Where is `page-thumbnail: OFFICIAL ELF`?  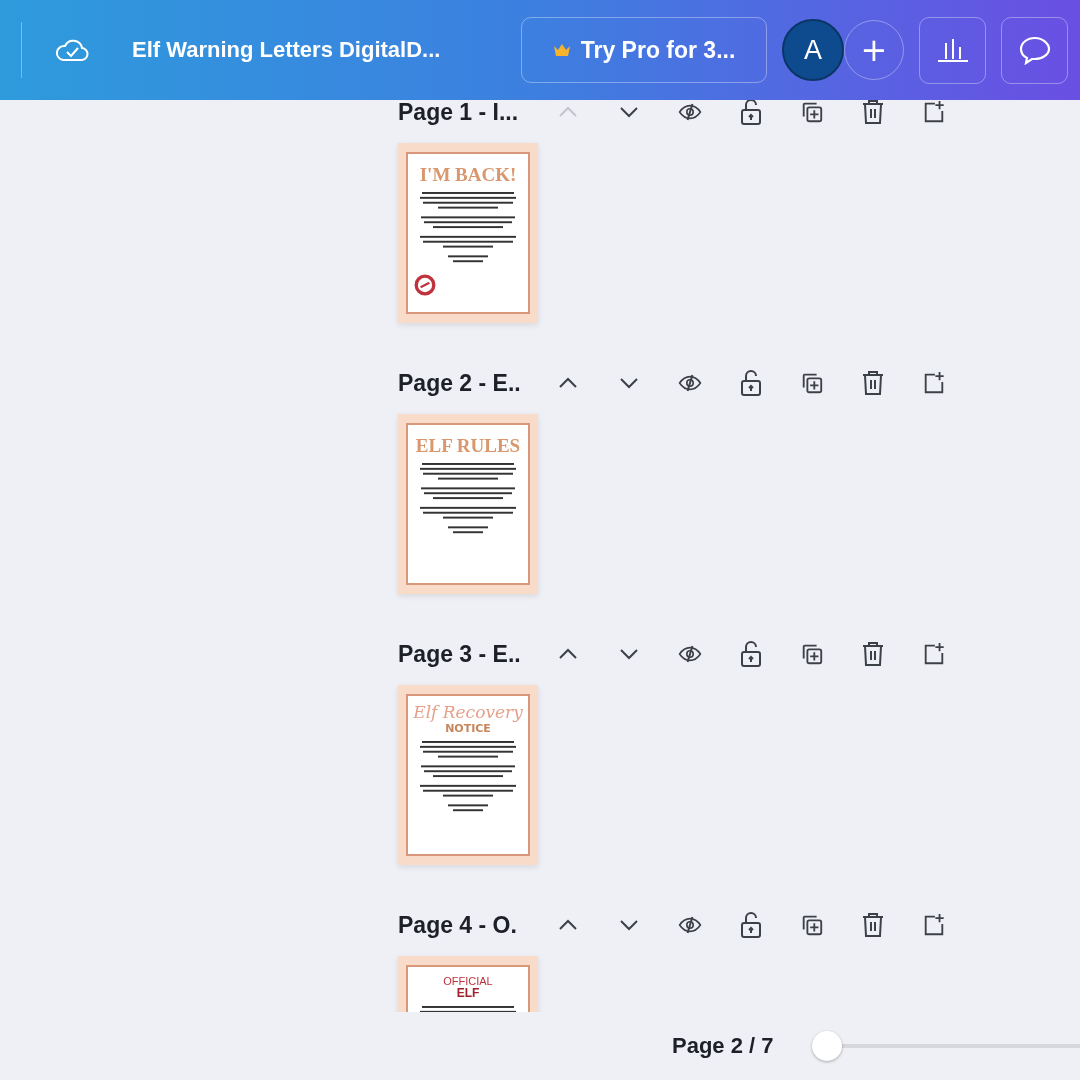 page-thumbnail: OFFICIAL ELF is located at coordinates (468, 984).